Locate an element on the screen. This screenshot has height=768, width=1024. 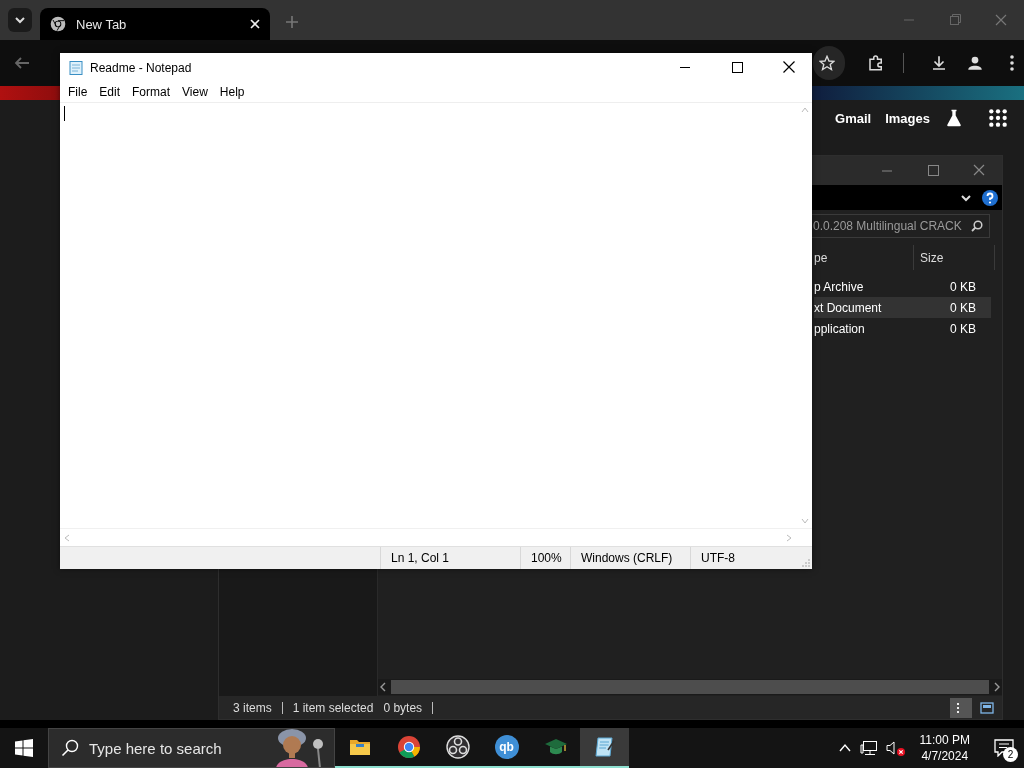
scroll-left-icon is located at coordinates (383, 687).